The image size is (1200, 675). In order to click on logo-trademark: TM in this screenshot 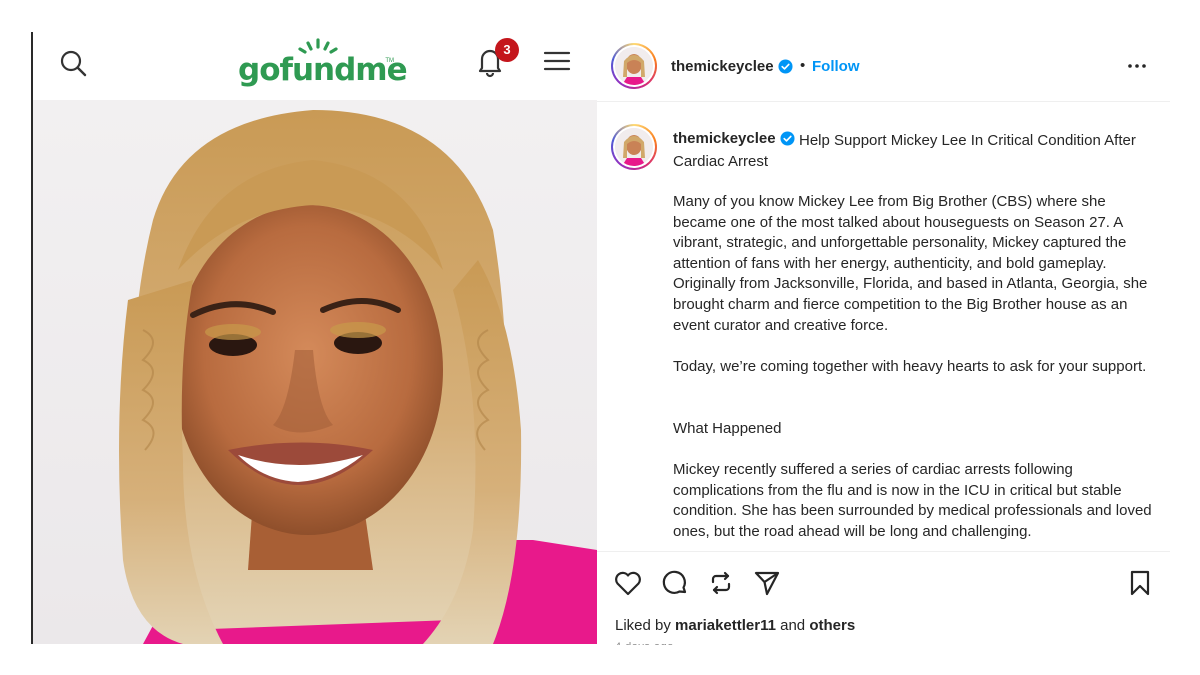, I will do `click(389, 61)`.